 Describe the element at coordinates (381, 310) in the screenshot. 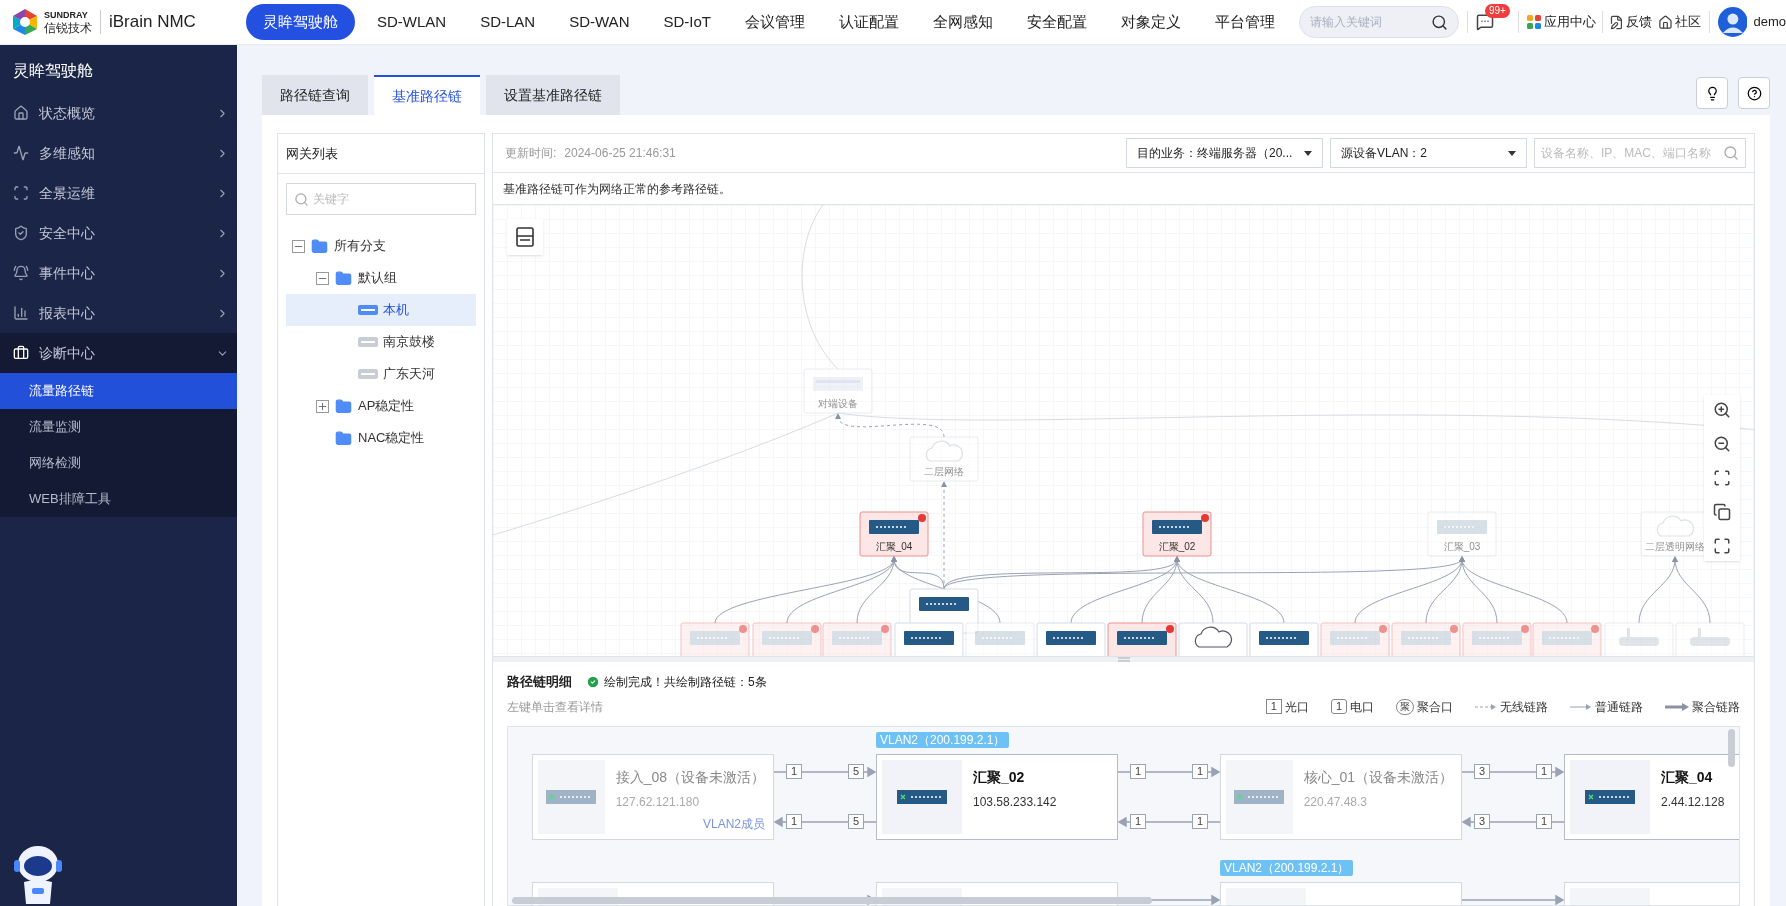

I see `device-tree-item: 本机` at that location.